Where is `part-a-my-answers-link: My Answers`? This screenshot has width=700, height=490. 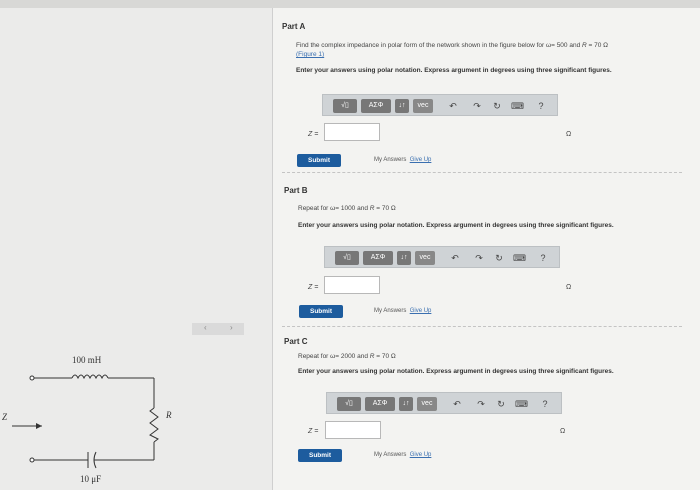
part-a-my-answers-link: My Answers is located at coordinates (390, 160).